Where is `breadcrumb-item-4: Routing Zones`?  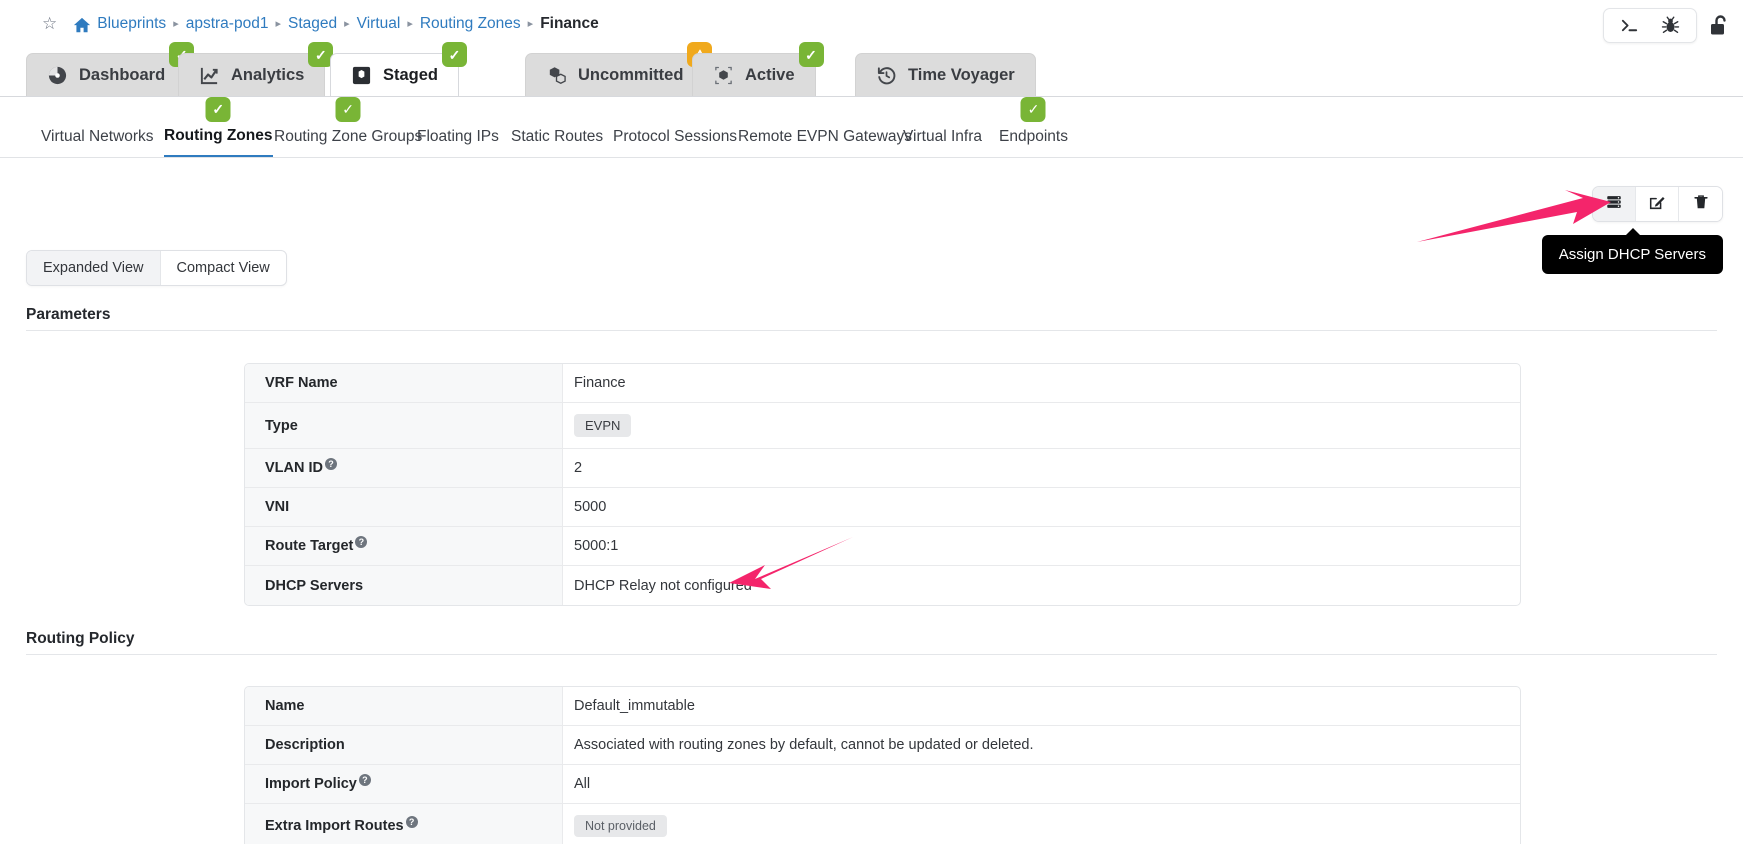 breadcrumb-item-4: Routing Zones is located at coordinates (470, 24).